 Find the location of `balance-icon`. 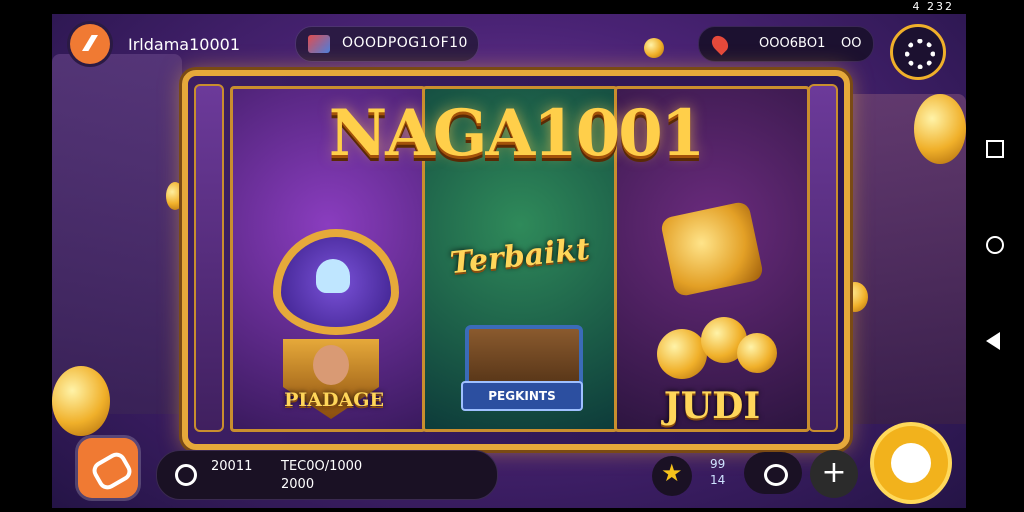

balance-icon is located at coordinates (319, 44).